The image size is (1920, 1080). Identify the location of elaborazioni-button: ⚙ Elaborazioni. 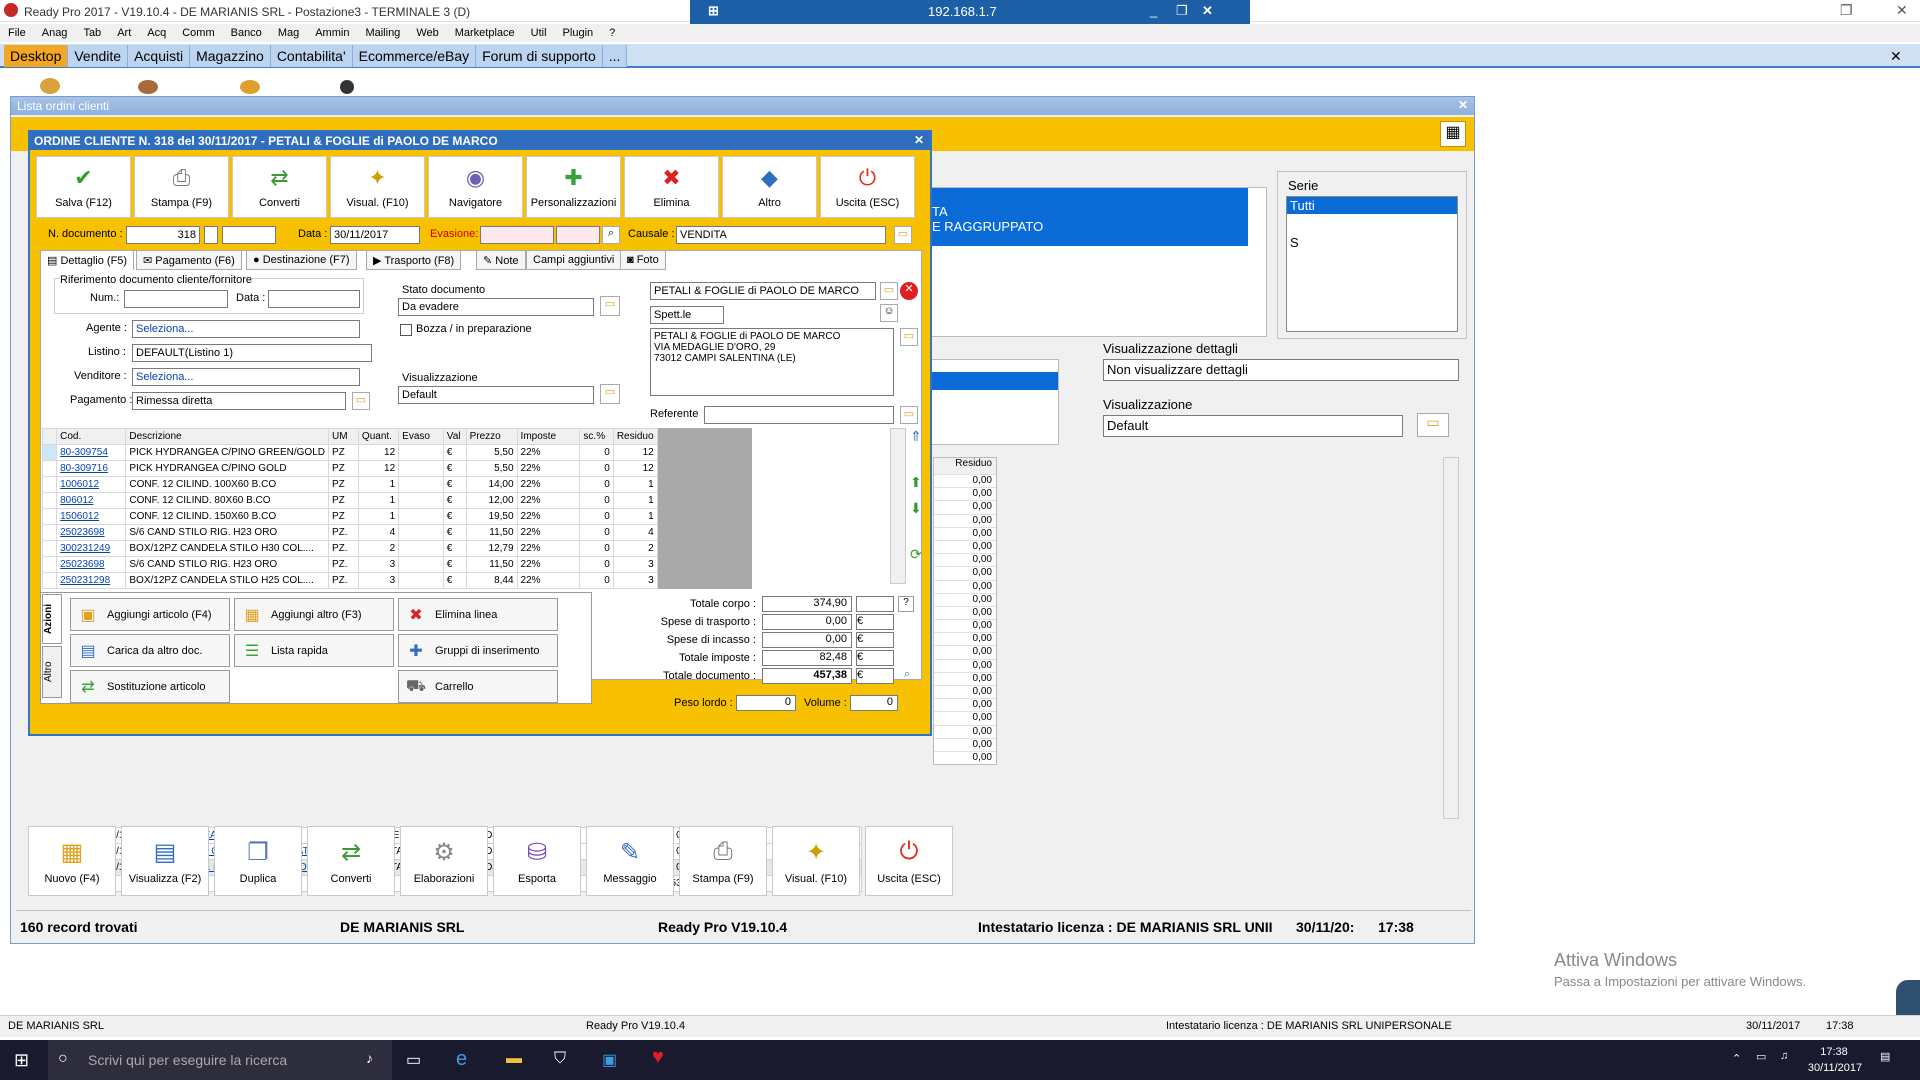
(444, 861).